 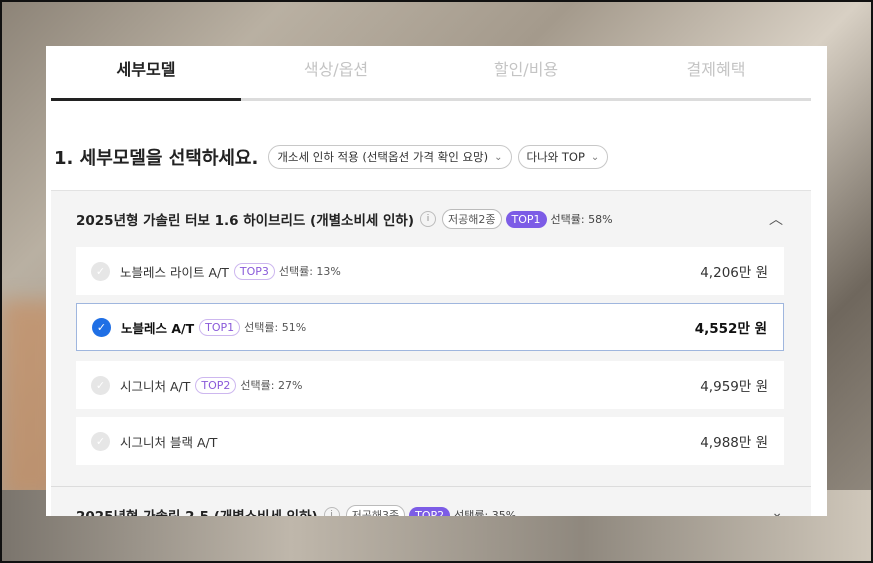 I want to click on chevron-up-icon: ︿, so click(x=776, y=219).